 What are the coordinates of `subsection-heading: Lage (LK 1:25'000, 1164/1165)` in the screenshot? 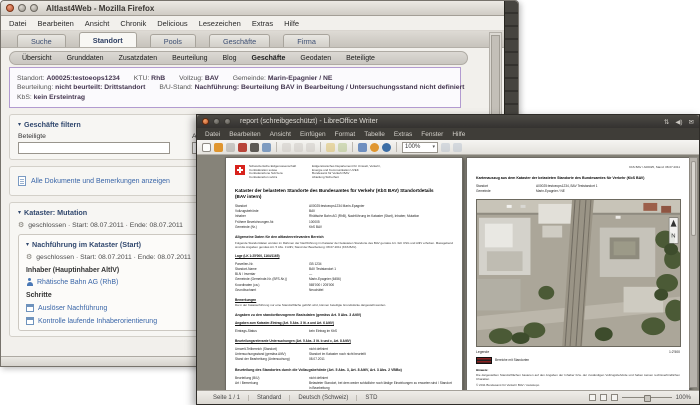 It's located at (257, 255).